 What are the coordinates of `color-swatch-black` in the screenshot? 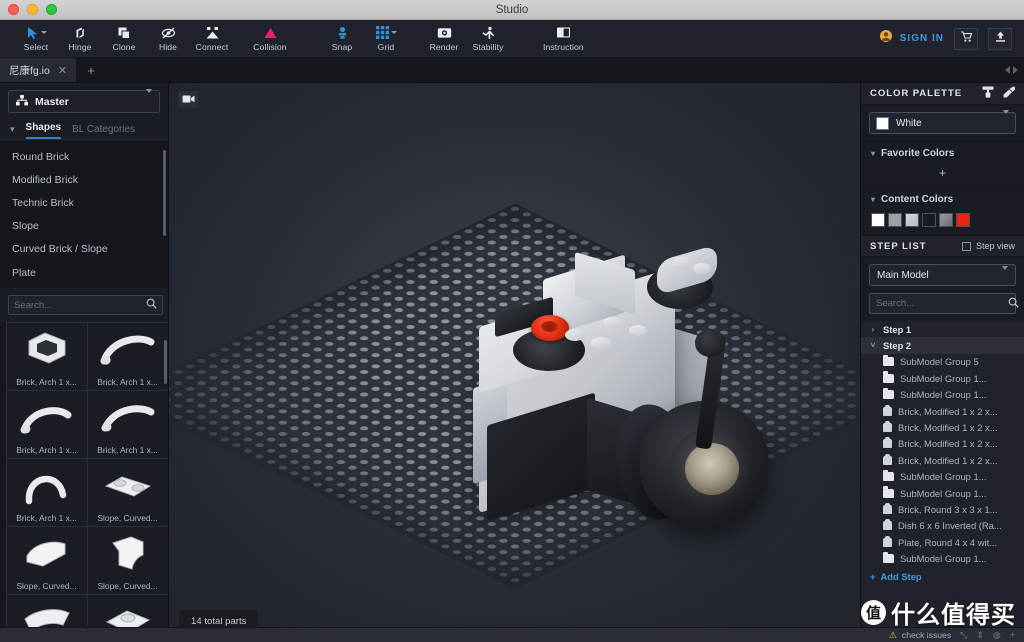 It's located at (929, 220).